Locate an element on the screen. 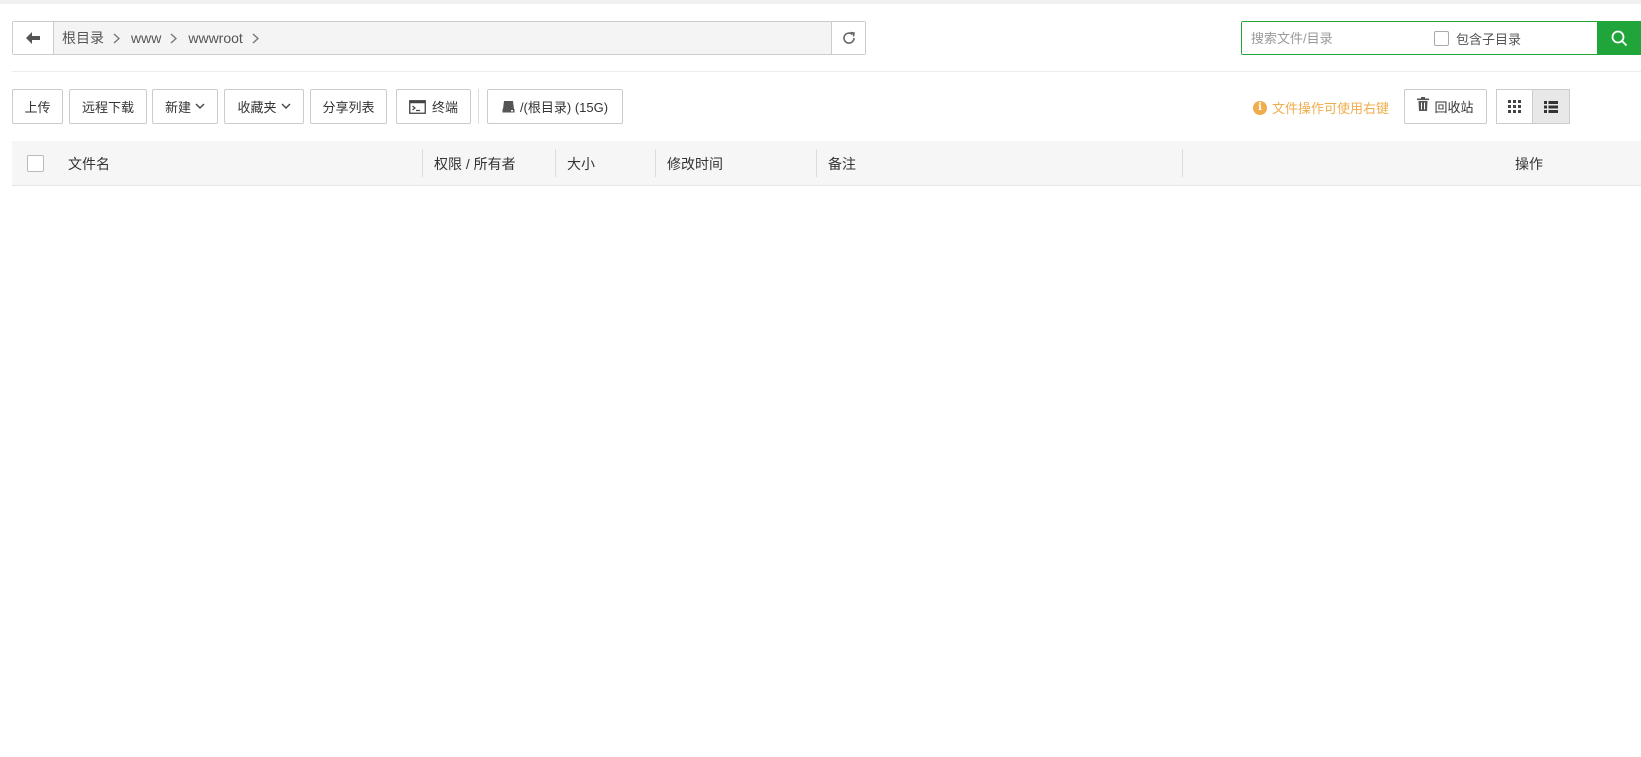 This screenshot has width=1641, height=757. terminal-icon is located at coordinates (417, 106).